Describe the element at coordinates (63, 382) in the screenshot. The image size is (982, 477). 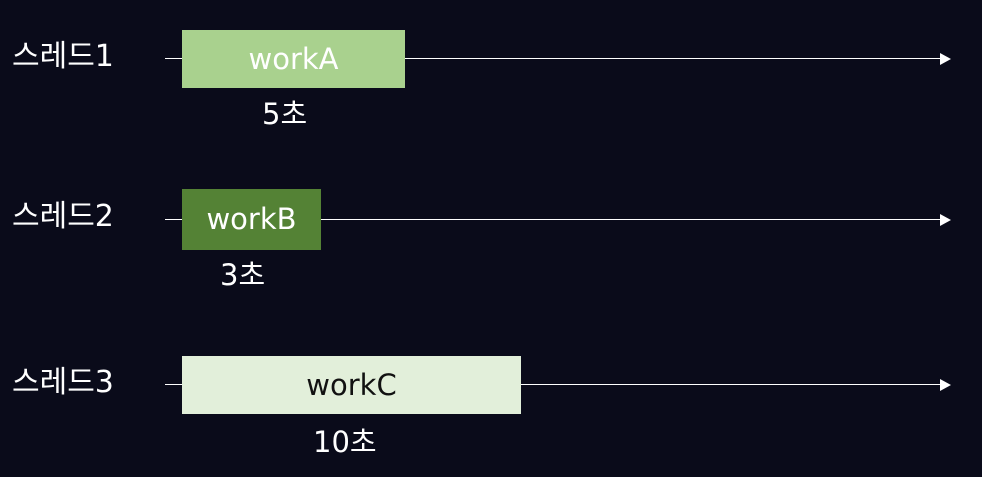
I see `thread-label: 스레드3` at that location.